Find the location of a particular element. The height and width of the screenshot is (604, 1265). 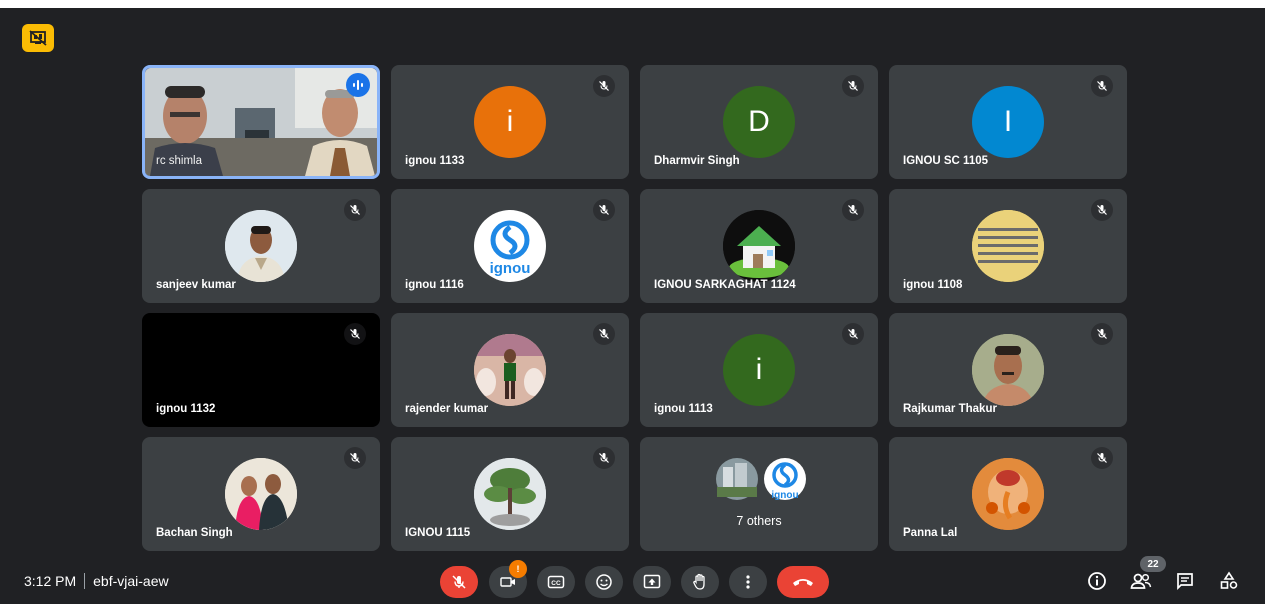

avatar-letter: D is located at coordinates (759, 121).